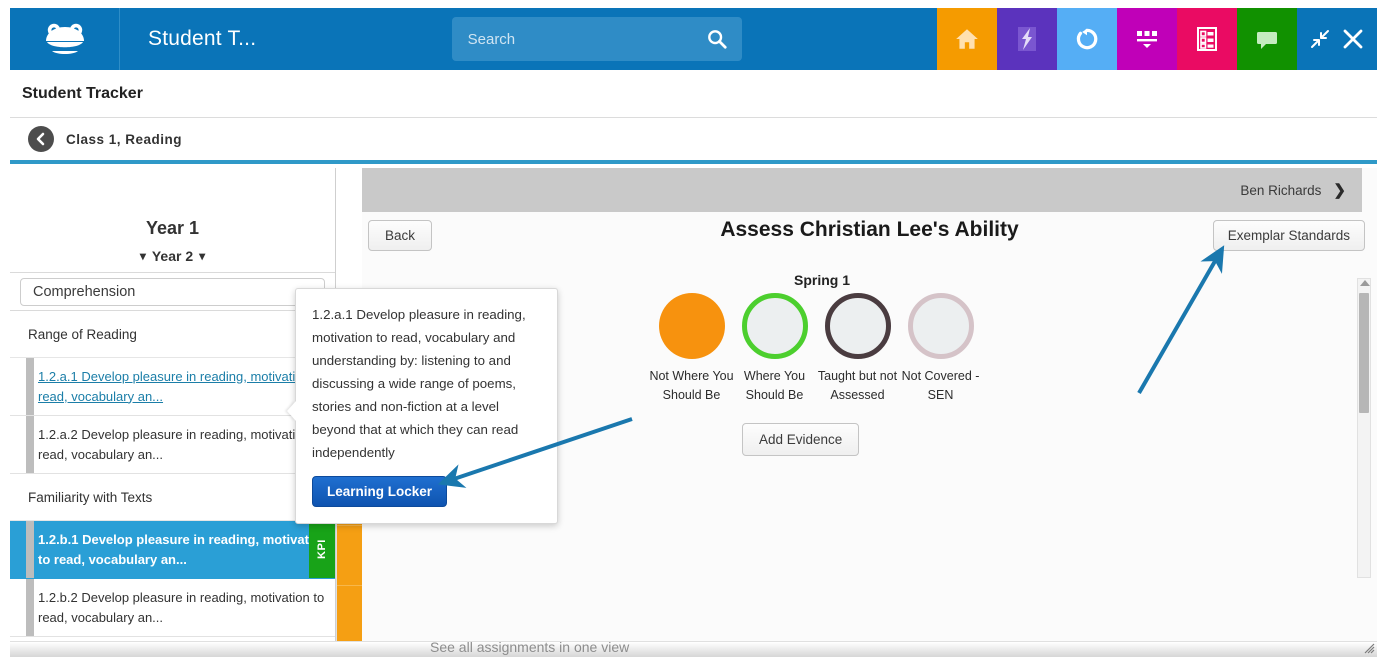  I want to click on search-input: Search, so click(596, 39).